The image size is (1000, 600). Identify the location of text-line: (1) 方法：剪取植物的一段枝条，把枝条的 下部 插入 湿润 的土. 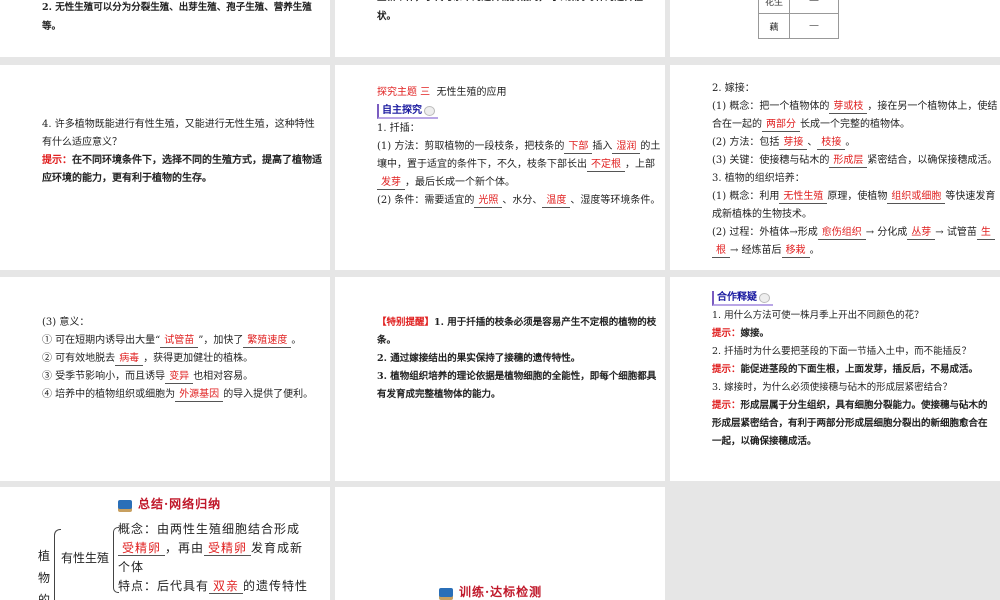
(521, 147).